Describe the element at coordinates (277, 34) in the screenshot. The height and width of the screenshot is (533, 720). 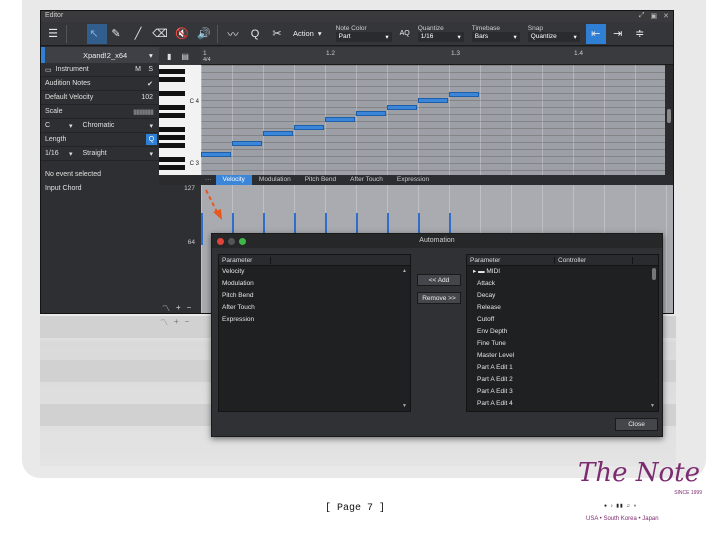
I see `scissors-icon: ✂` at that location.